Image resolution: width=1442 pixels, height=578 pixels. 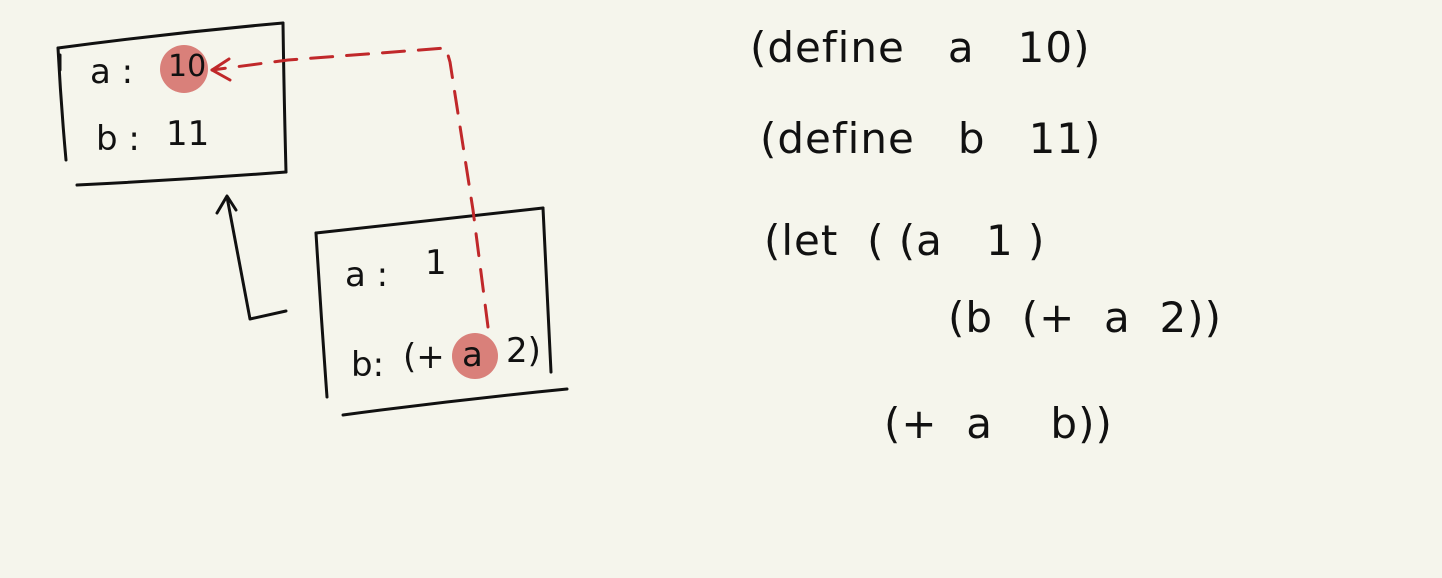 I want to click on global-frame-b-label: b :, so click(x=118, y=139).